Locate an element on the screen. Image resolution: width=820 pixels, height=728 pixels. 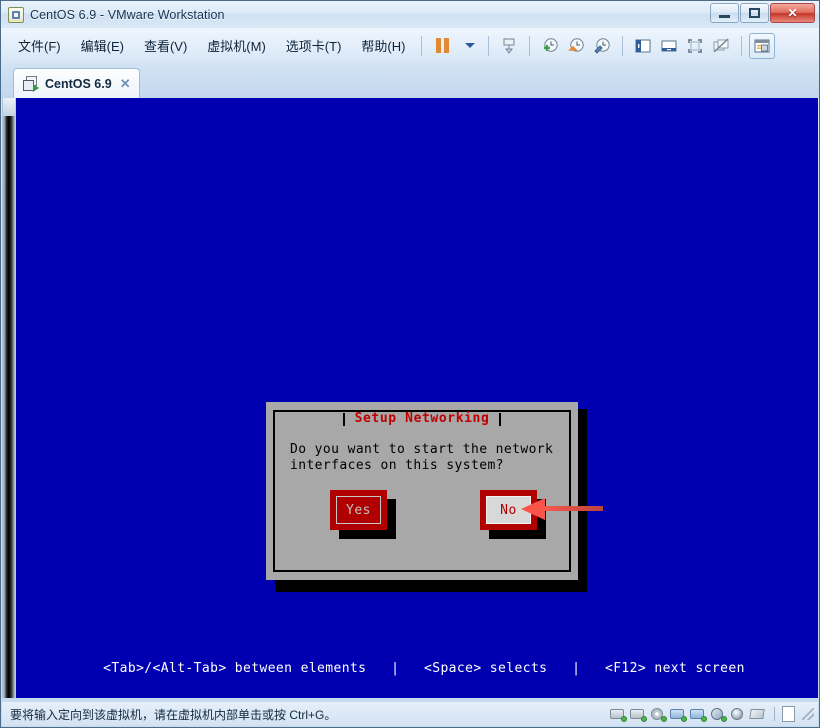
button-face: Yes is located at coordinates (358, 510).